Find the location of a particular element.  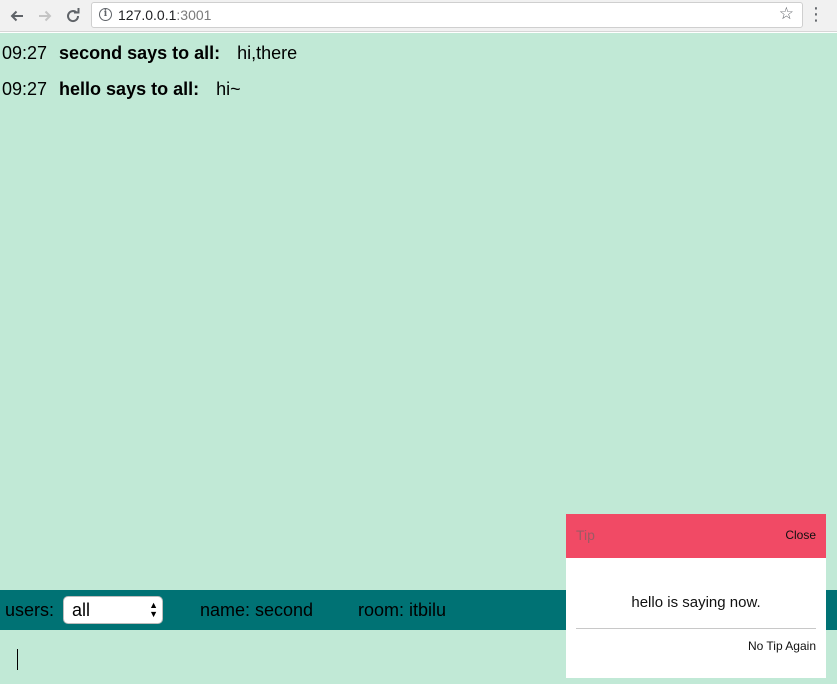

tip-title: Tip is located at coordinates (585, 535).